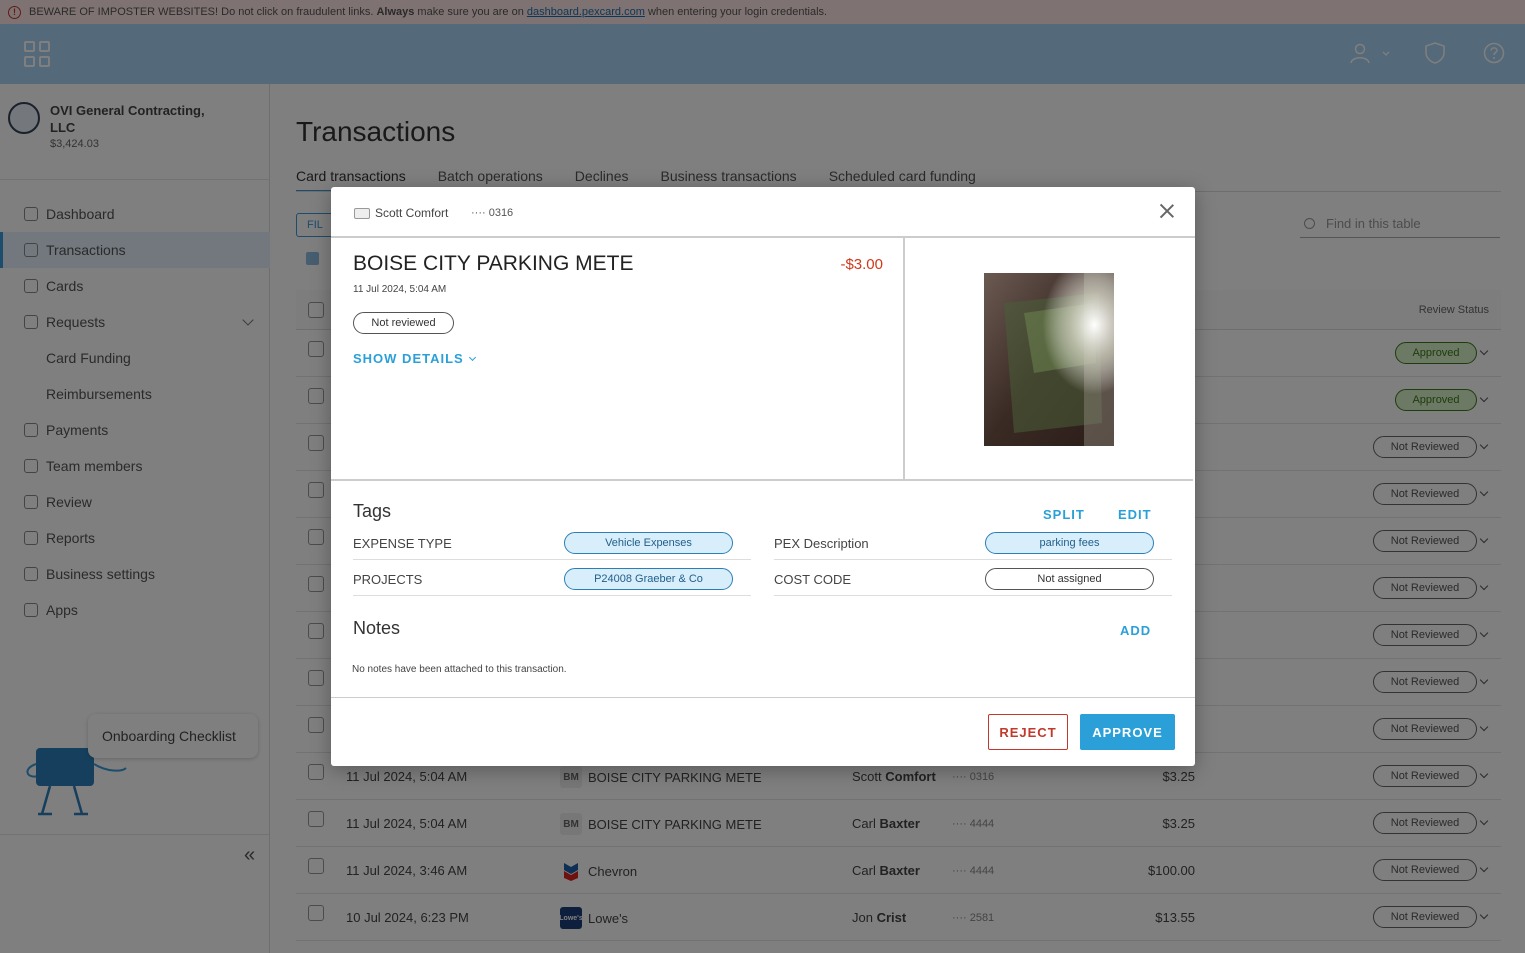 The height and width of the screenshot is (953, 1525). I want to click on tags-title: Tags, so click(372, 511).